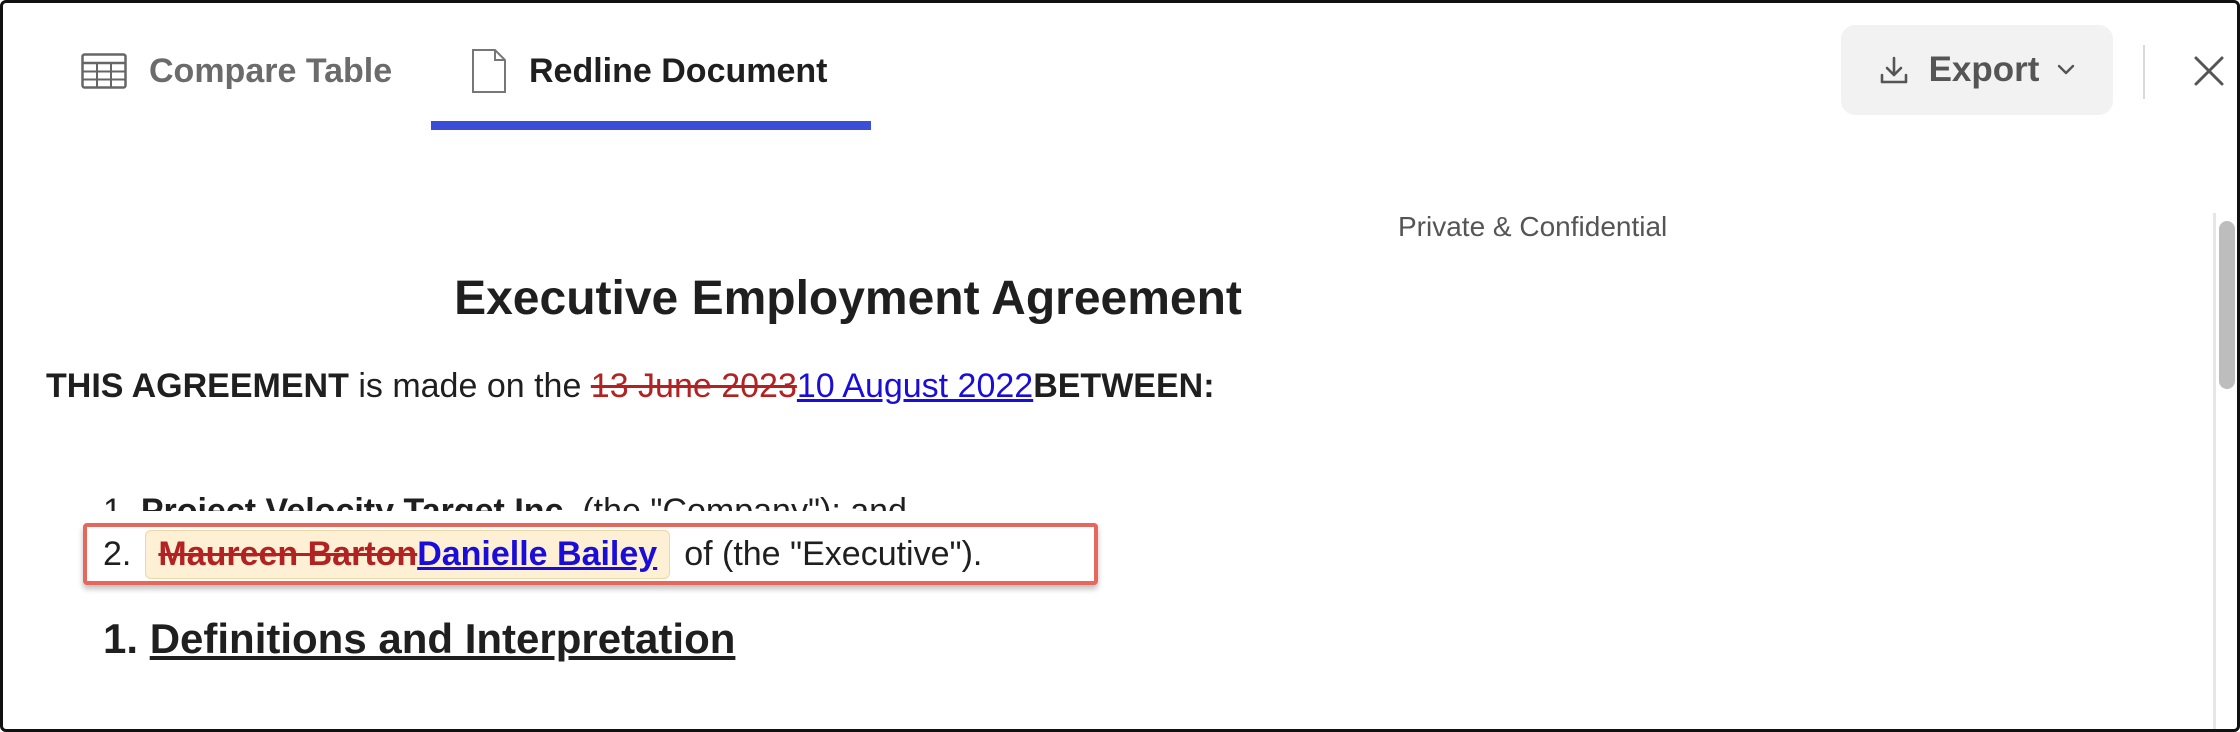 This screenshot has width=2240, height=732. What do you see at coordinates (2209, 71) in the screenshot?
I see `close-button` at bounding box center [2209, 71].